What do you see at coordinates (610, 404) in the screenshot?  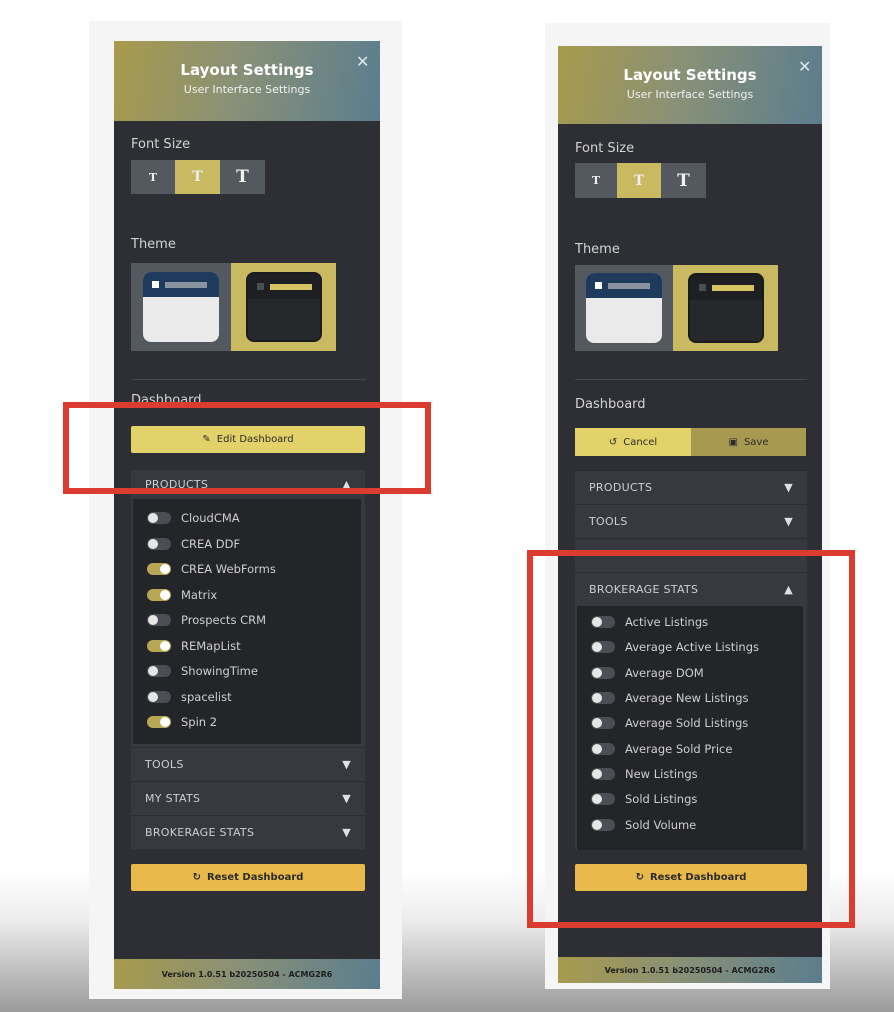 I see `dashboard-label: Dashboard` at bounding box center [610, 404].